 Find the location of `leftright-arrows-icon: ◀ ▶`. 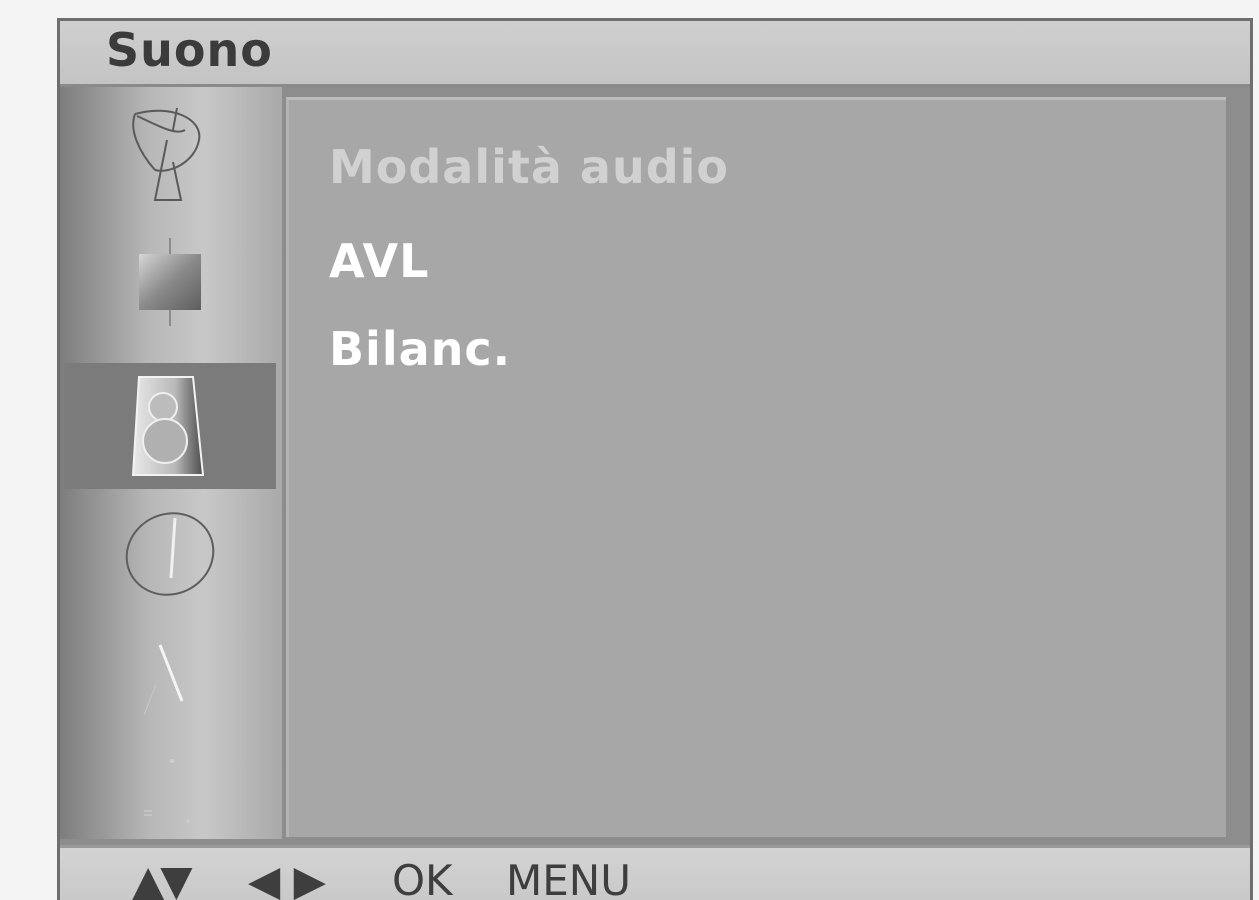

leftright-arrows-icon: ◀ ▶ is located at coordinates (287, 878).